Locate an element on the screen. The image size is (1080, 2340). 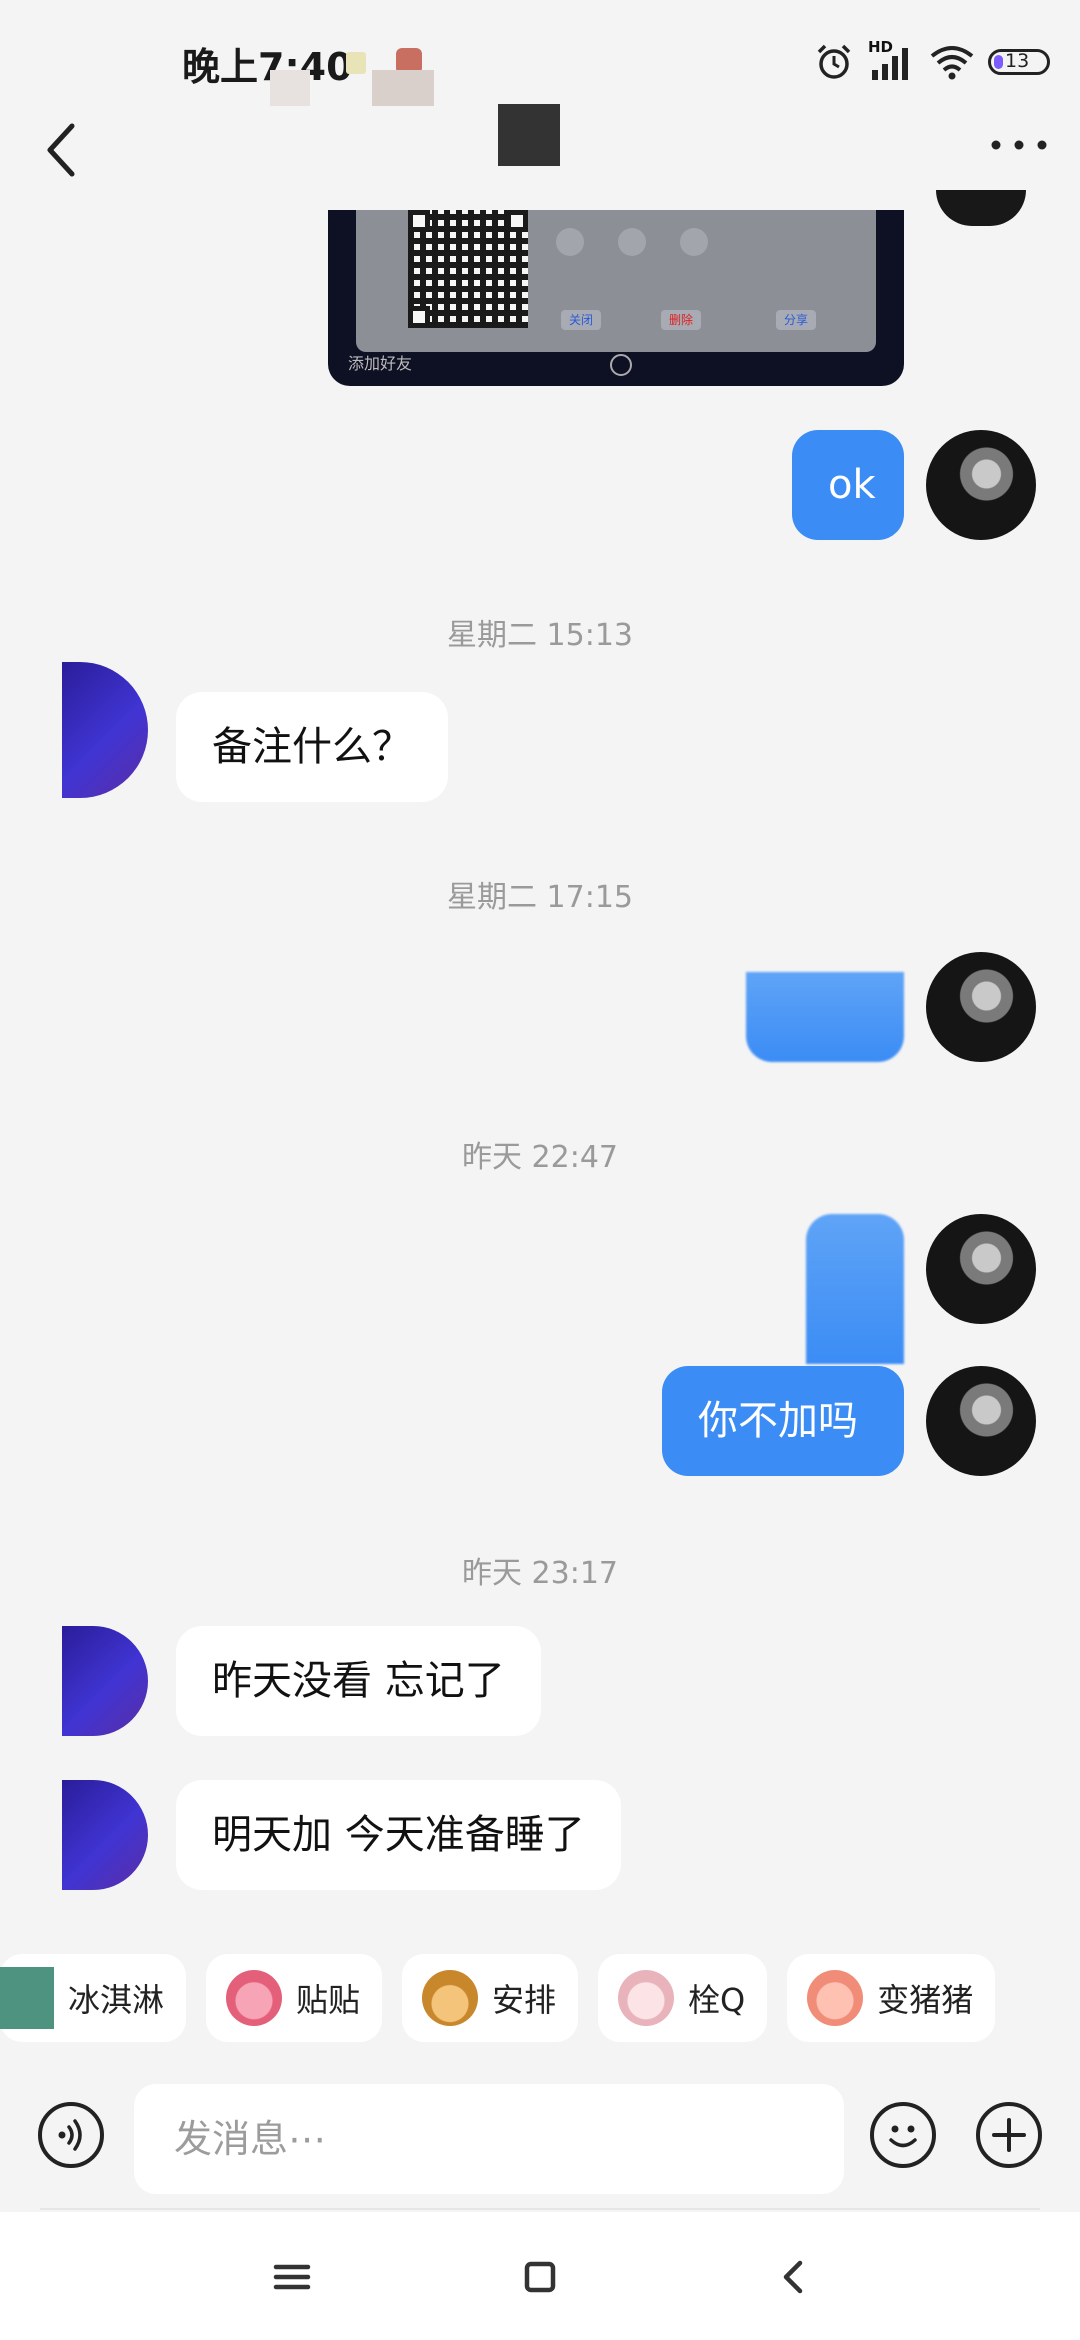
battery-level: 13 is located at coordinates (1017, 61).